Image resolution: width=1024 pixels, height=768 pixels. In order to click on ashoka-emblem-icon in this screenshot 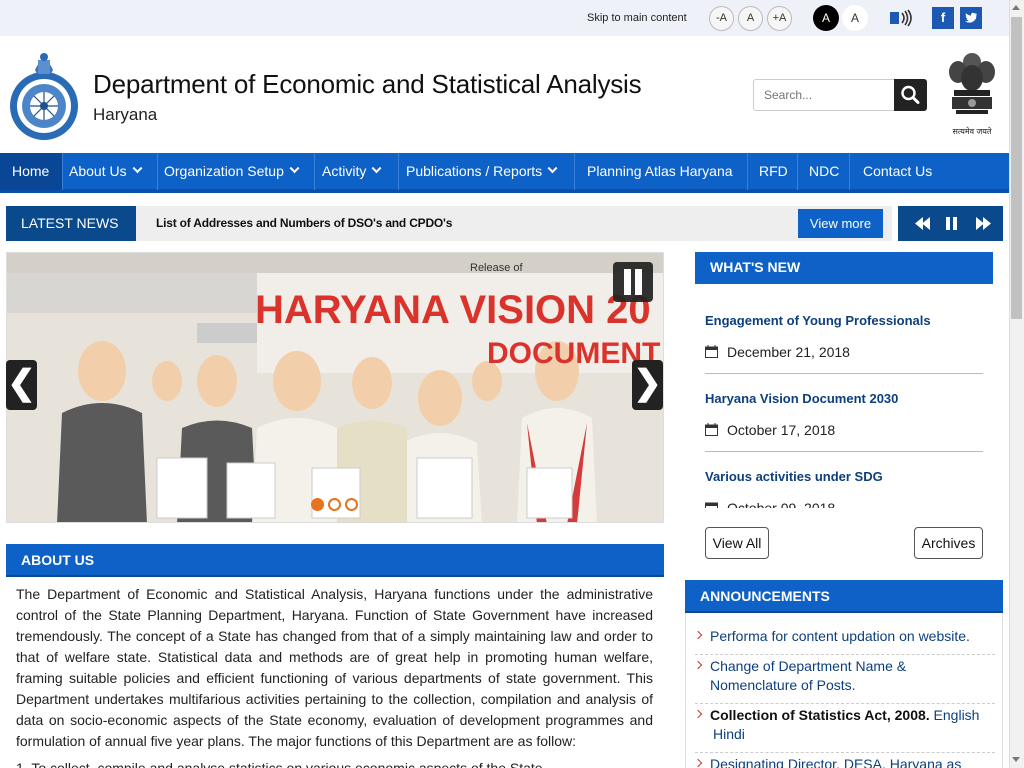, I will do `click(972, 83)`.